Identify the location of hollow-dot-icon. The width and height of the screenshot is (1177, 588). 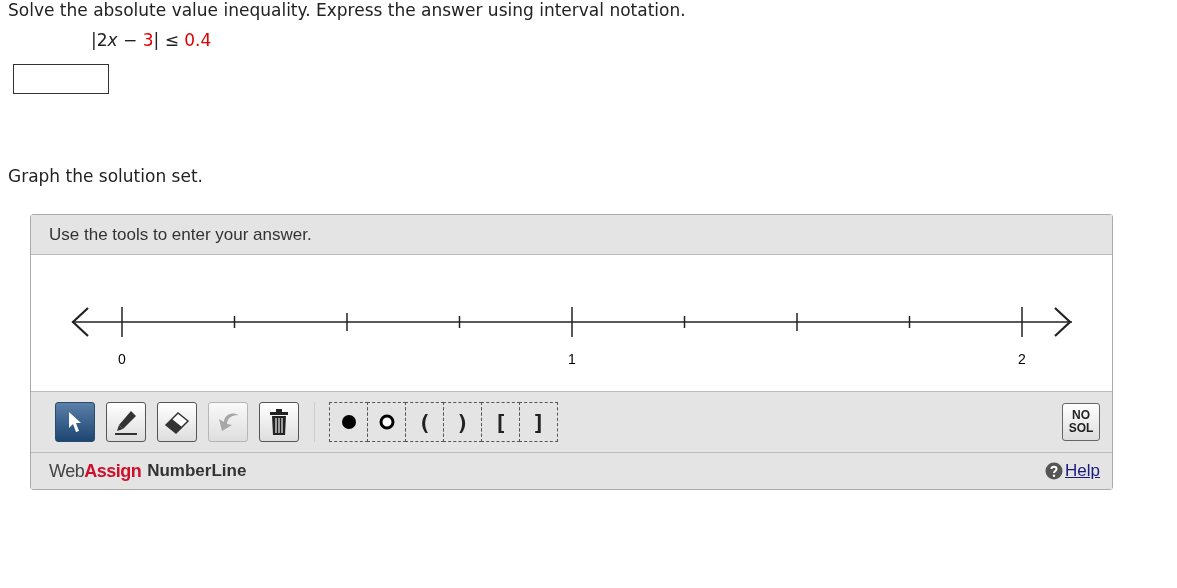
(386, 422).